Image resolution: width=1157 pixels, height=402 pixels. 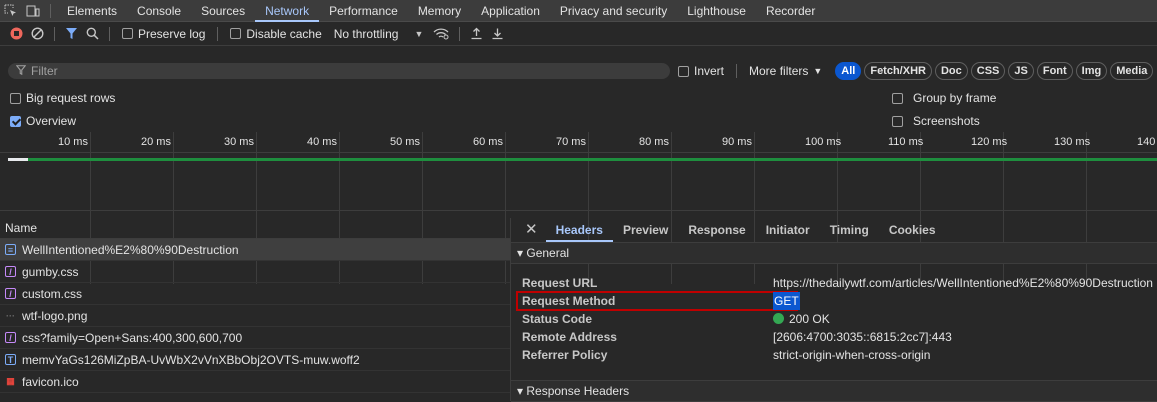 What do you see at coordinates (848, 71) in the screenshot?
I see `filter-type-all: All` at bounding box center [848, 71].